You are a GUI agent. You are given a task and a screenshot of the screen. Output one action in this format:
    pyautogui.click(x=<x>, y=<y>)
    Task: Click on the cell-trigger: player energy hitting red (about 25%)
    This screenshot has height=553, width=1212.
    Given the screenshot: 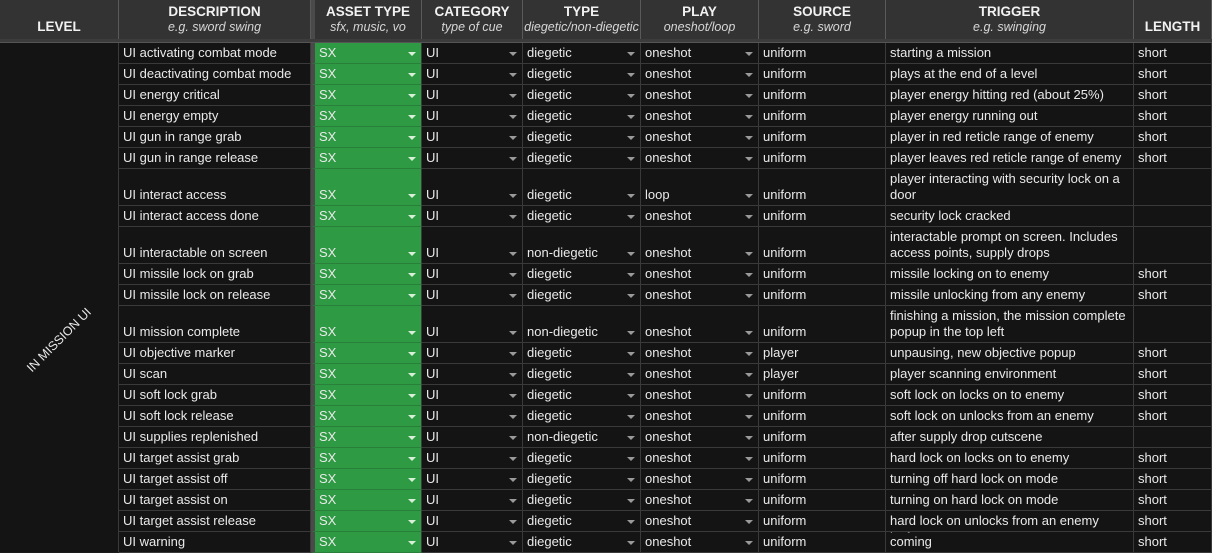 What is the action you would take?
    pyautogui.click(x=1010, y=95)
    